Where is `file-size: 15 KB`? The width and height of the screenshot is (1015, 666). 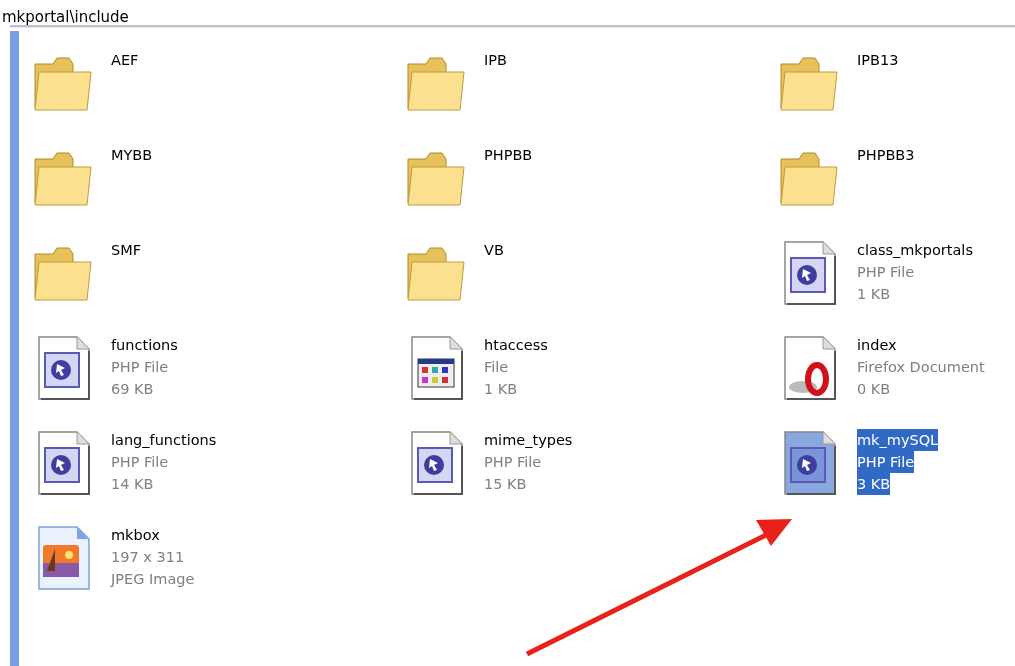
file-size: 15 KB is located at coordinates (505, 484).